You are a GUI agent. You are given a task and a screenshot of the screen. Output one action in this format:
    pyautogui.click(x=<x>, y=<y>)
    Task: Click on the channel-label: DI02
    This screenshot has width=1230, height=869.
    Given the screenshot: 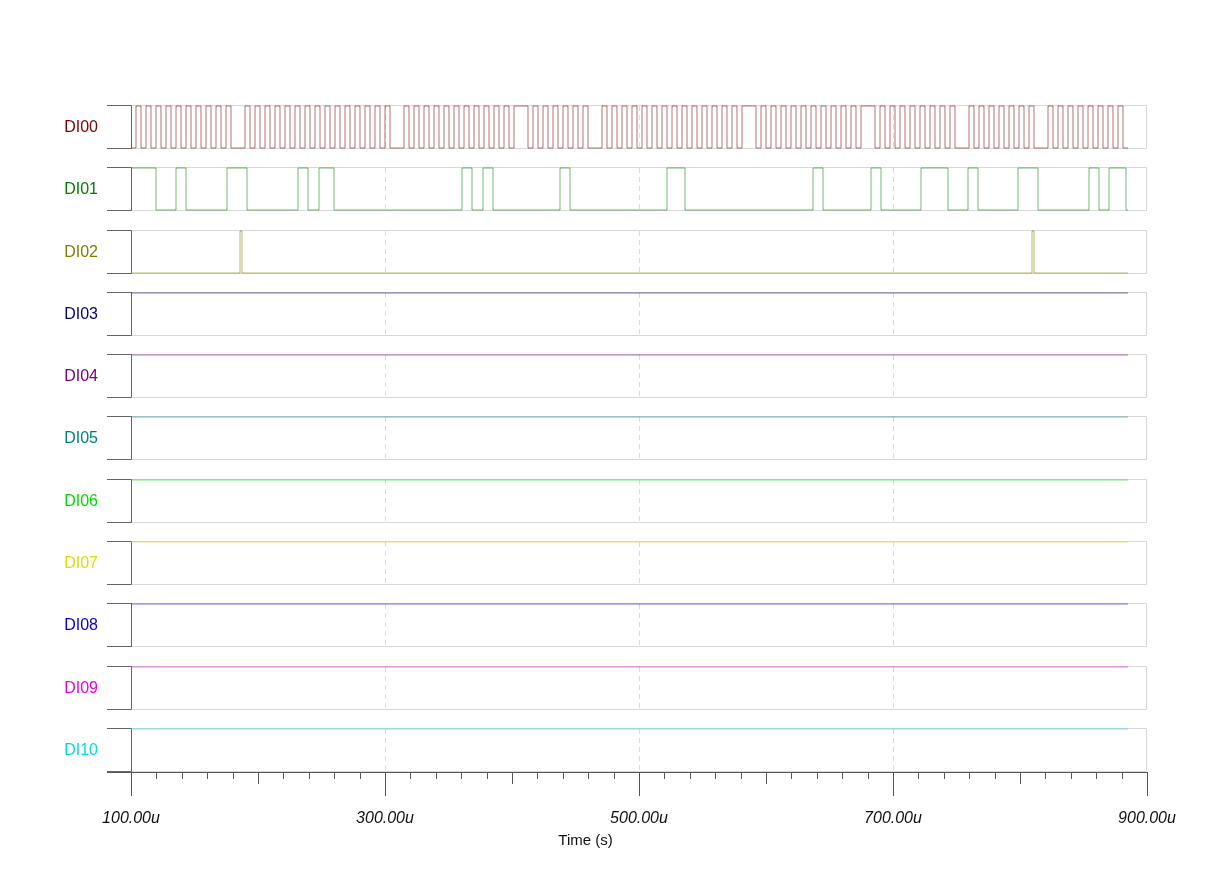 What is the action you would take?
    pyautogui.click(x=81, y=251)
    